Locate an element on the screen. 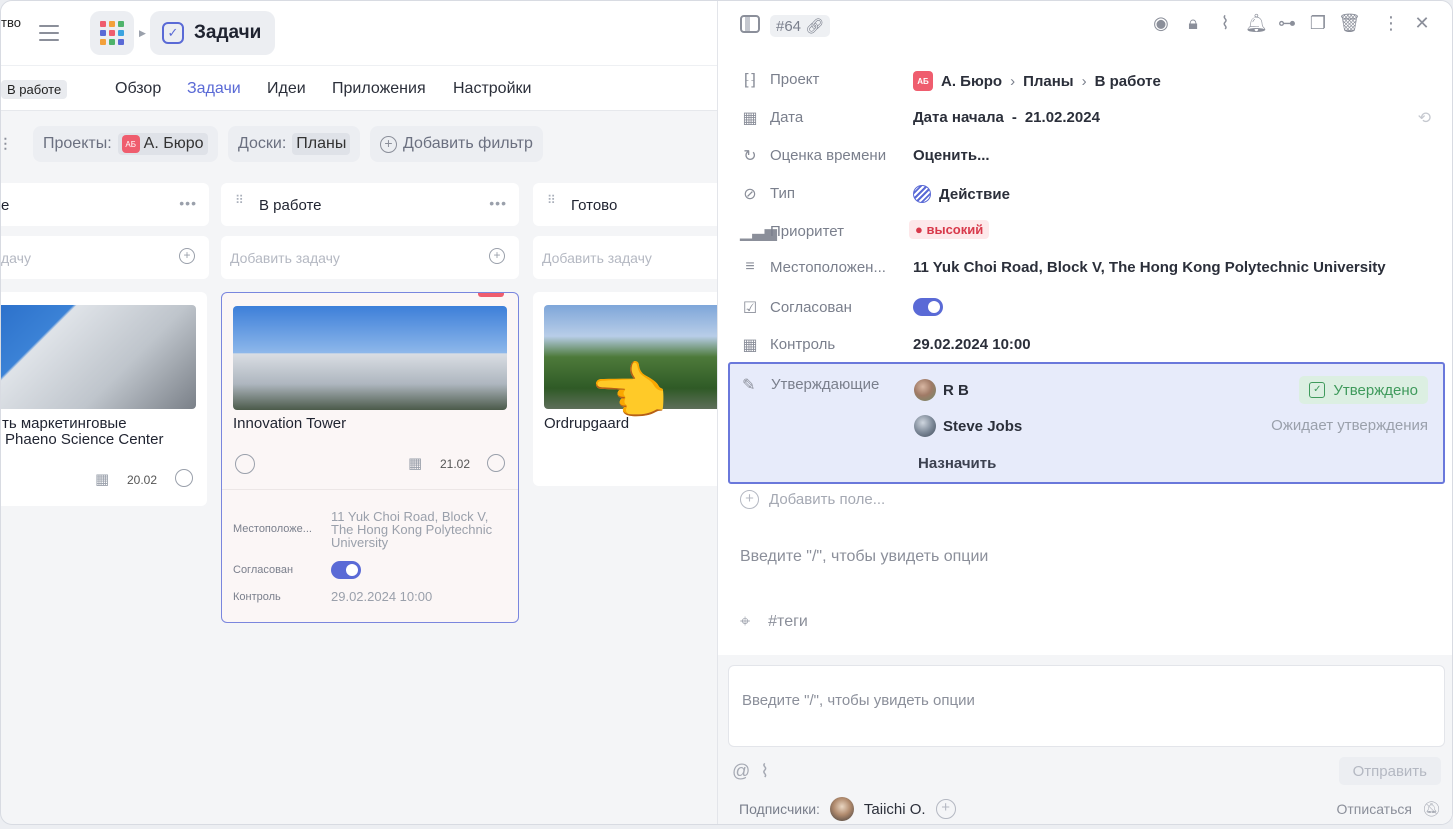  eye-icon: ◉ is located at coordinates (1161, 23).